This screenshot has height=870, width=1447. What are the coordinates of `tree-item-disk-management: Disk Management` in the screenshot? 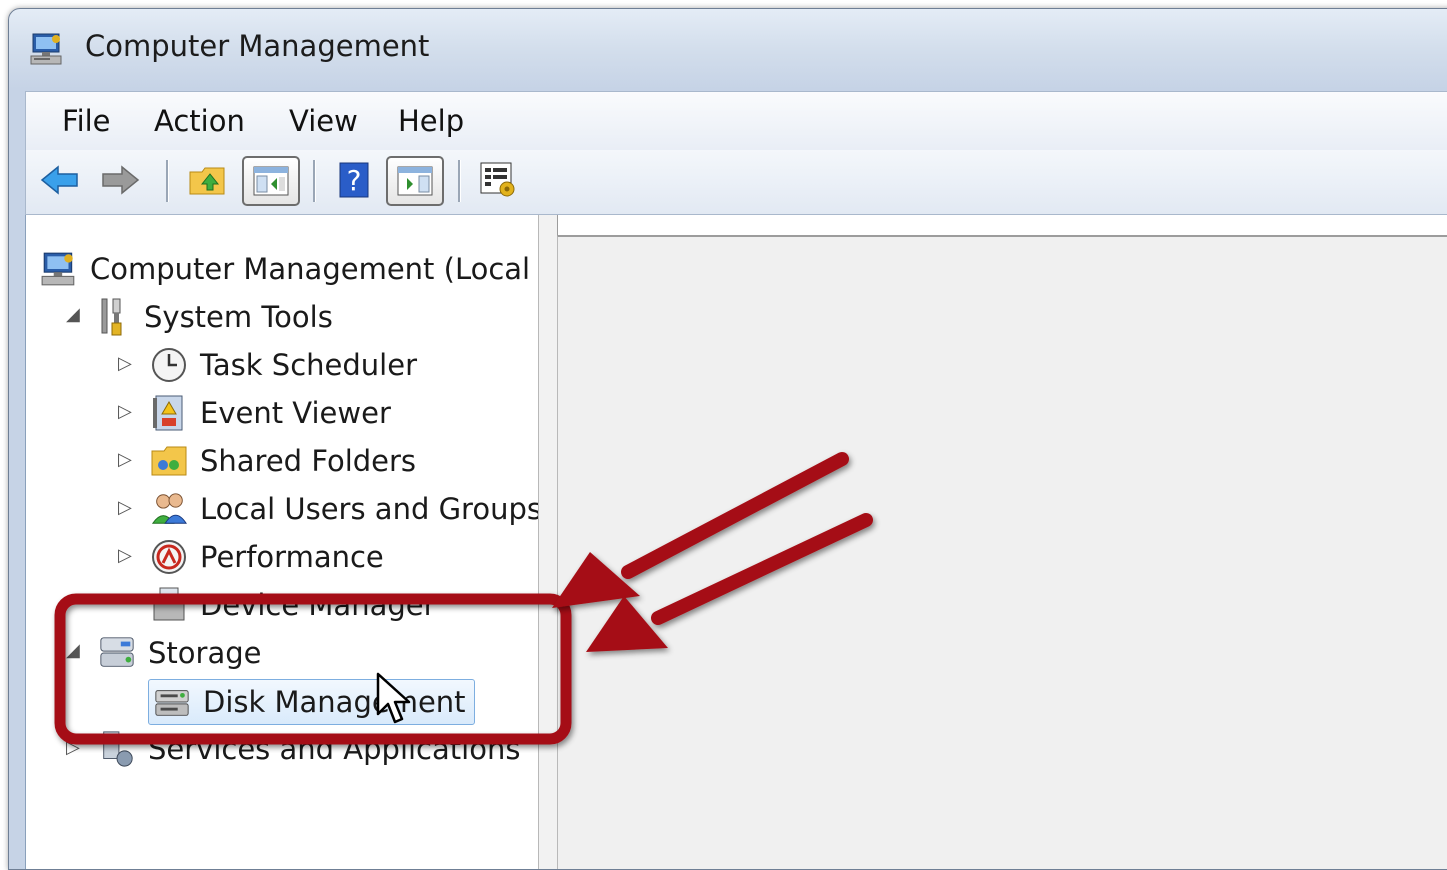 It's located at (311, 702).